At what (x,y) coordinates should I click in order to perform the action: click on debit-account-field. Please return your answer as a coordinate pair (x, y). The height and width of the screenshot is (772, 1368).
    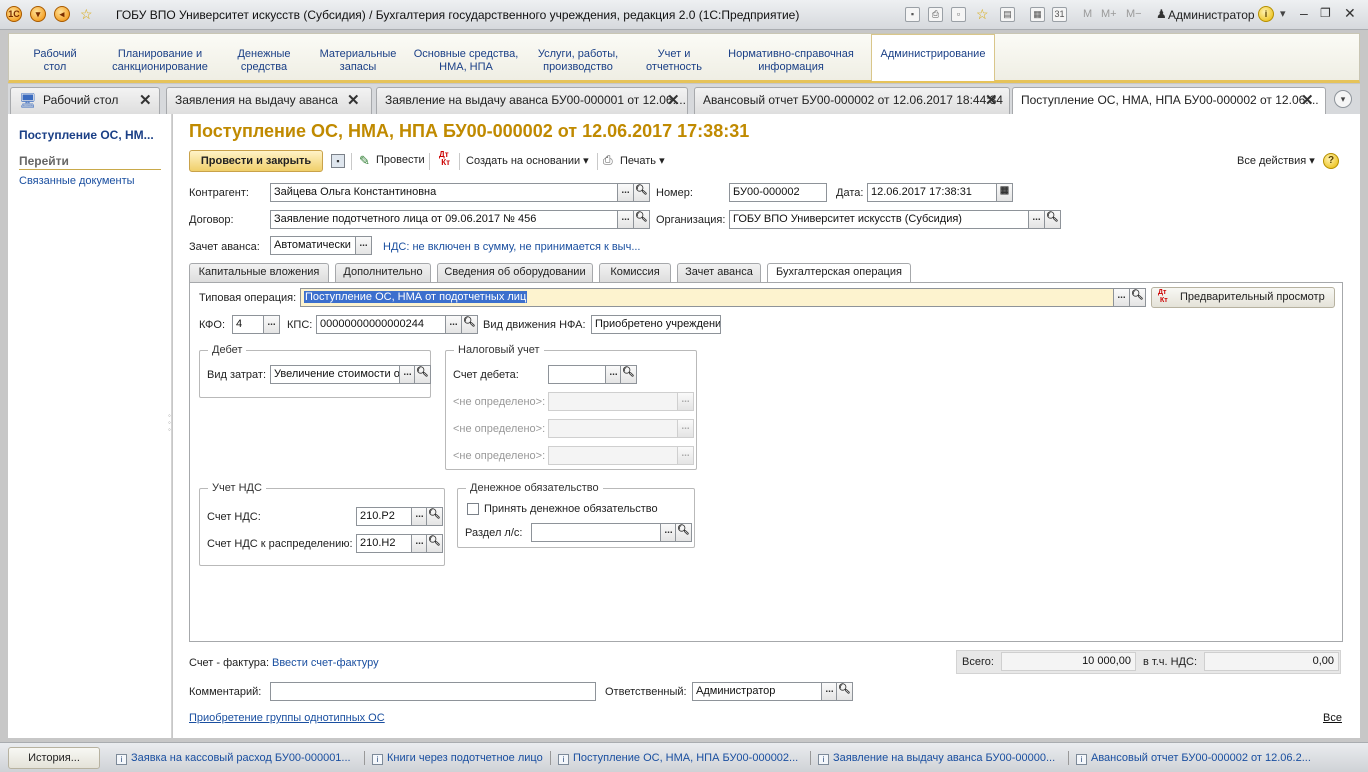
    Looking at the image, I should click on (577, 374).